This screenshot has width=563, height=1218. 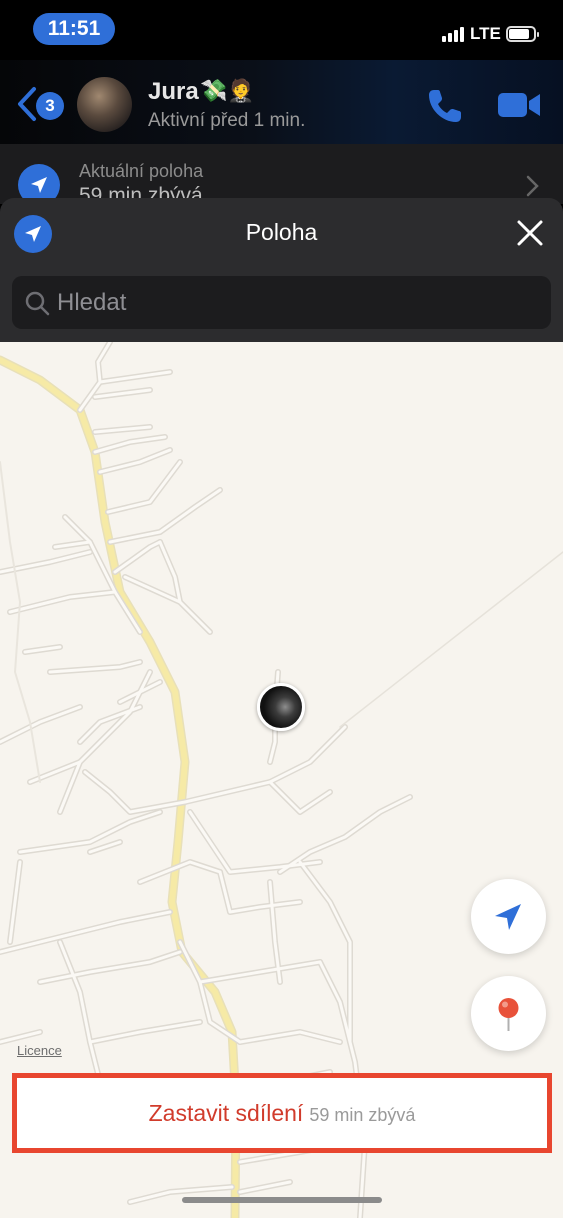 What do you see at coordinates (104, 104) in the screenshot?
I see `contact-avatar` at bounding box center [104, 104].